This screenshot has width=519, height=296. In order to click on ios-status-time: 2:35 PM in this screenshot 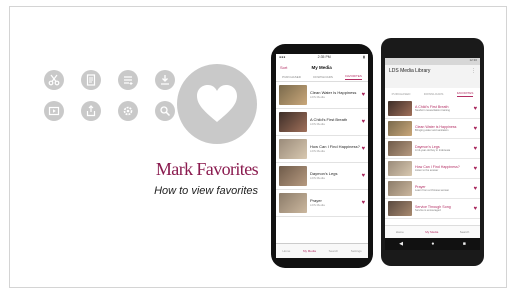, I will do `click(324, 57)`.